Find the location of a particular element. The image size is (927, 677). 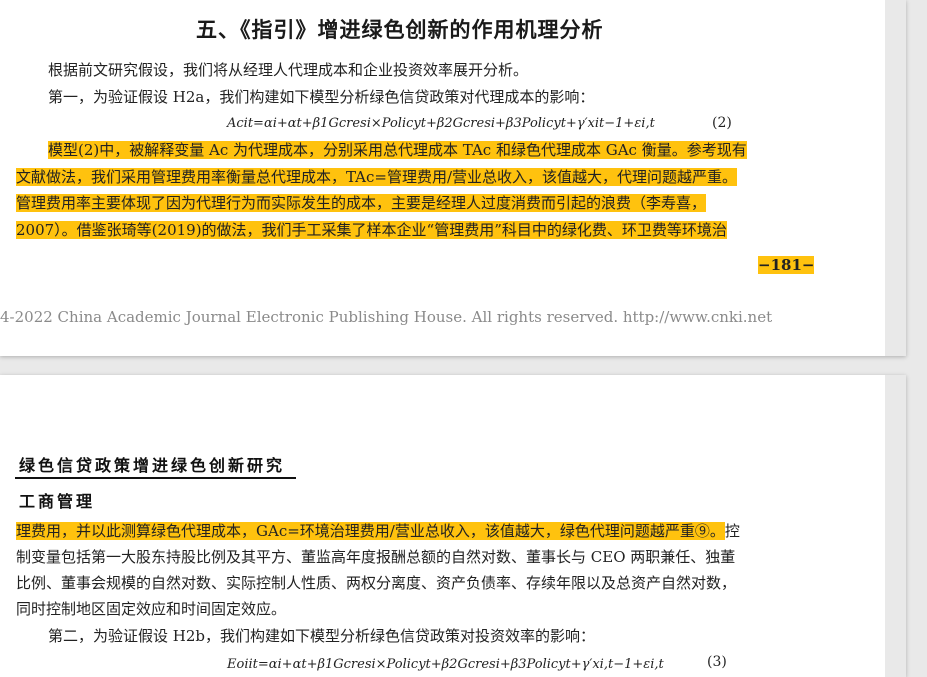

running-title: 绿色信贷政策增进绿色创新研究 is located at coordinates (152, 465).